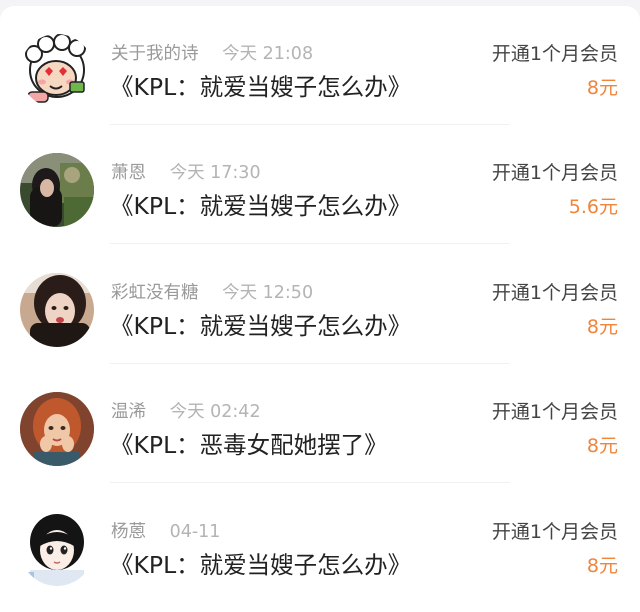 This screenshot has height=612, width=640. I want to click on anime-girl-avatar-image, so click(57, 549).